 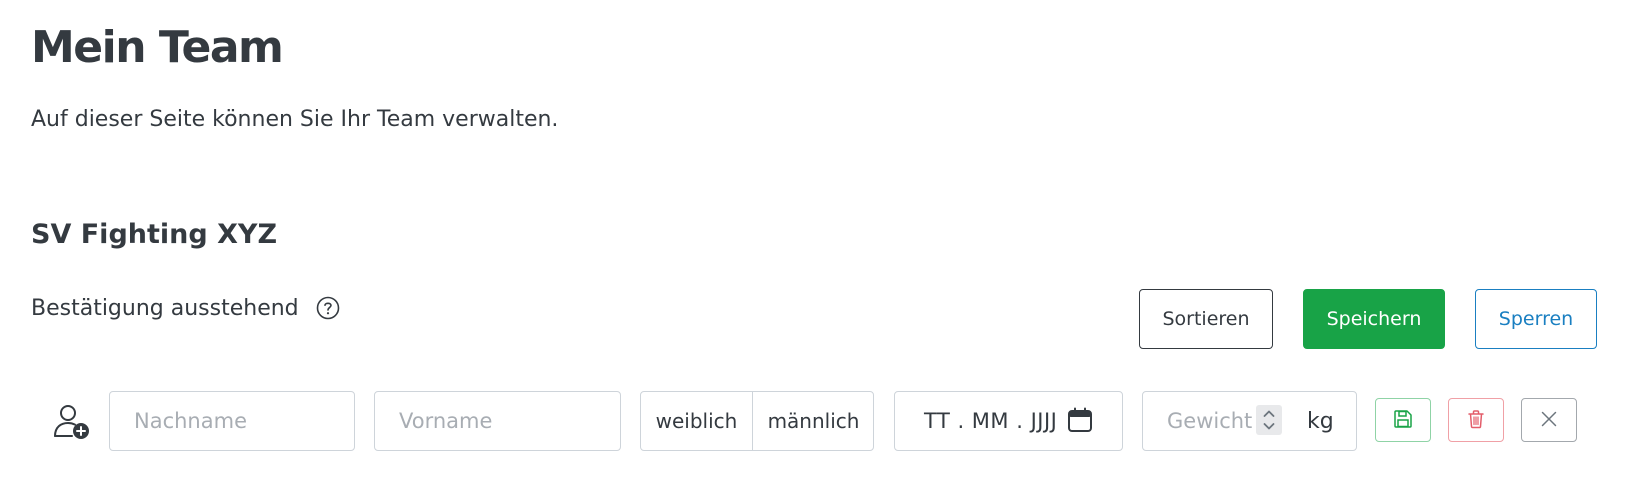 What do you see at coordinates (1080, 420) in the screenshot?
I see `calendar-icon` at bounding box center [1080, 420].